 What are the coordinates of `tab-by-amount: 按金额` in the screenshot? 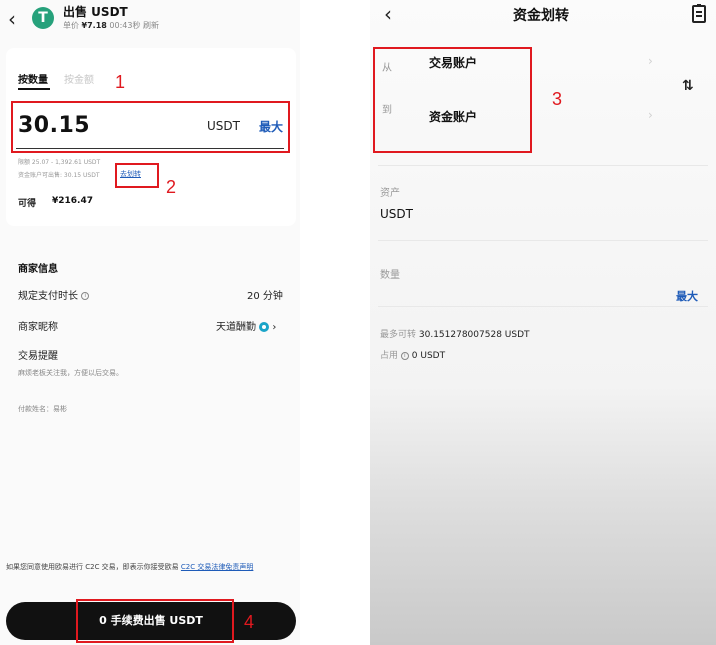 It's located at (79, 78).